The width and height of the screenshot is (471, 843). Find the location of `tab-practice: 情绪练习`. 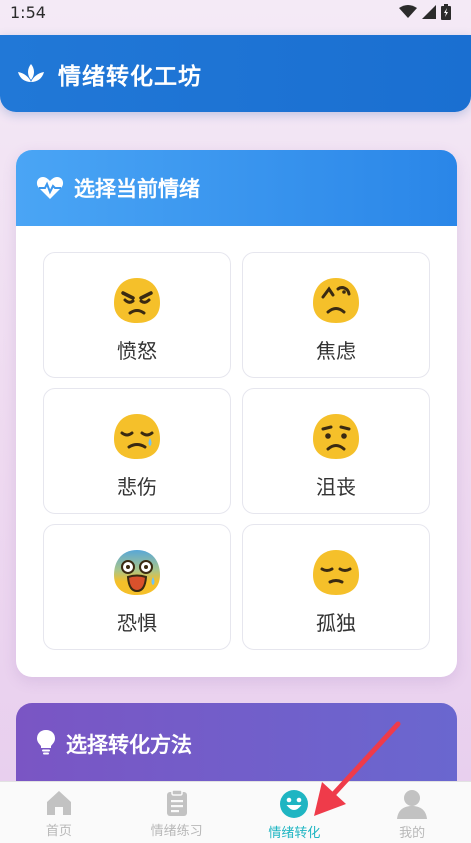

tab-practice: 情绪练习 is located at coordinates (177, 812).